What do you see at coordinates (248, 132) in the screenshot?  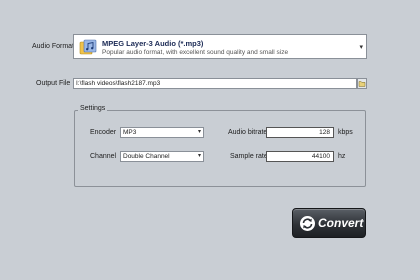 I see `bitrate-label: Audio bitrate` at bounding box center [248, 132].